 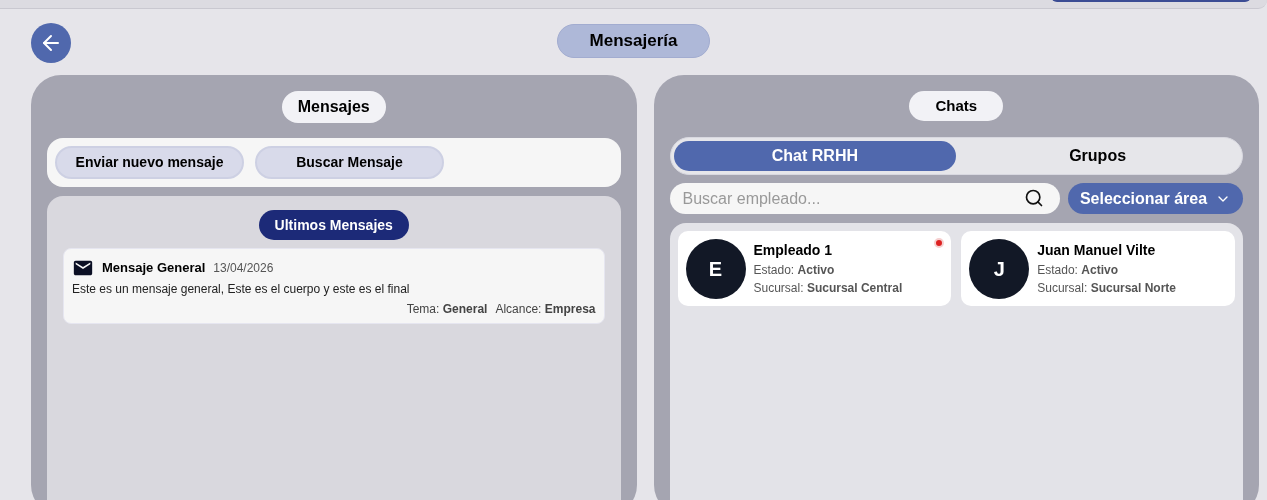 I want to click on page-title: Mensajería, so click(x=633, y=41).